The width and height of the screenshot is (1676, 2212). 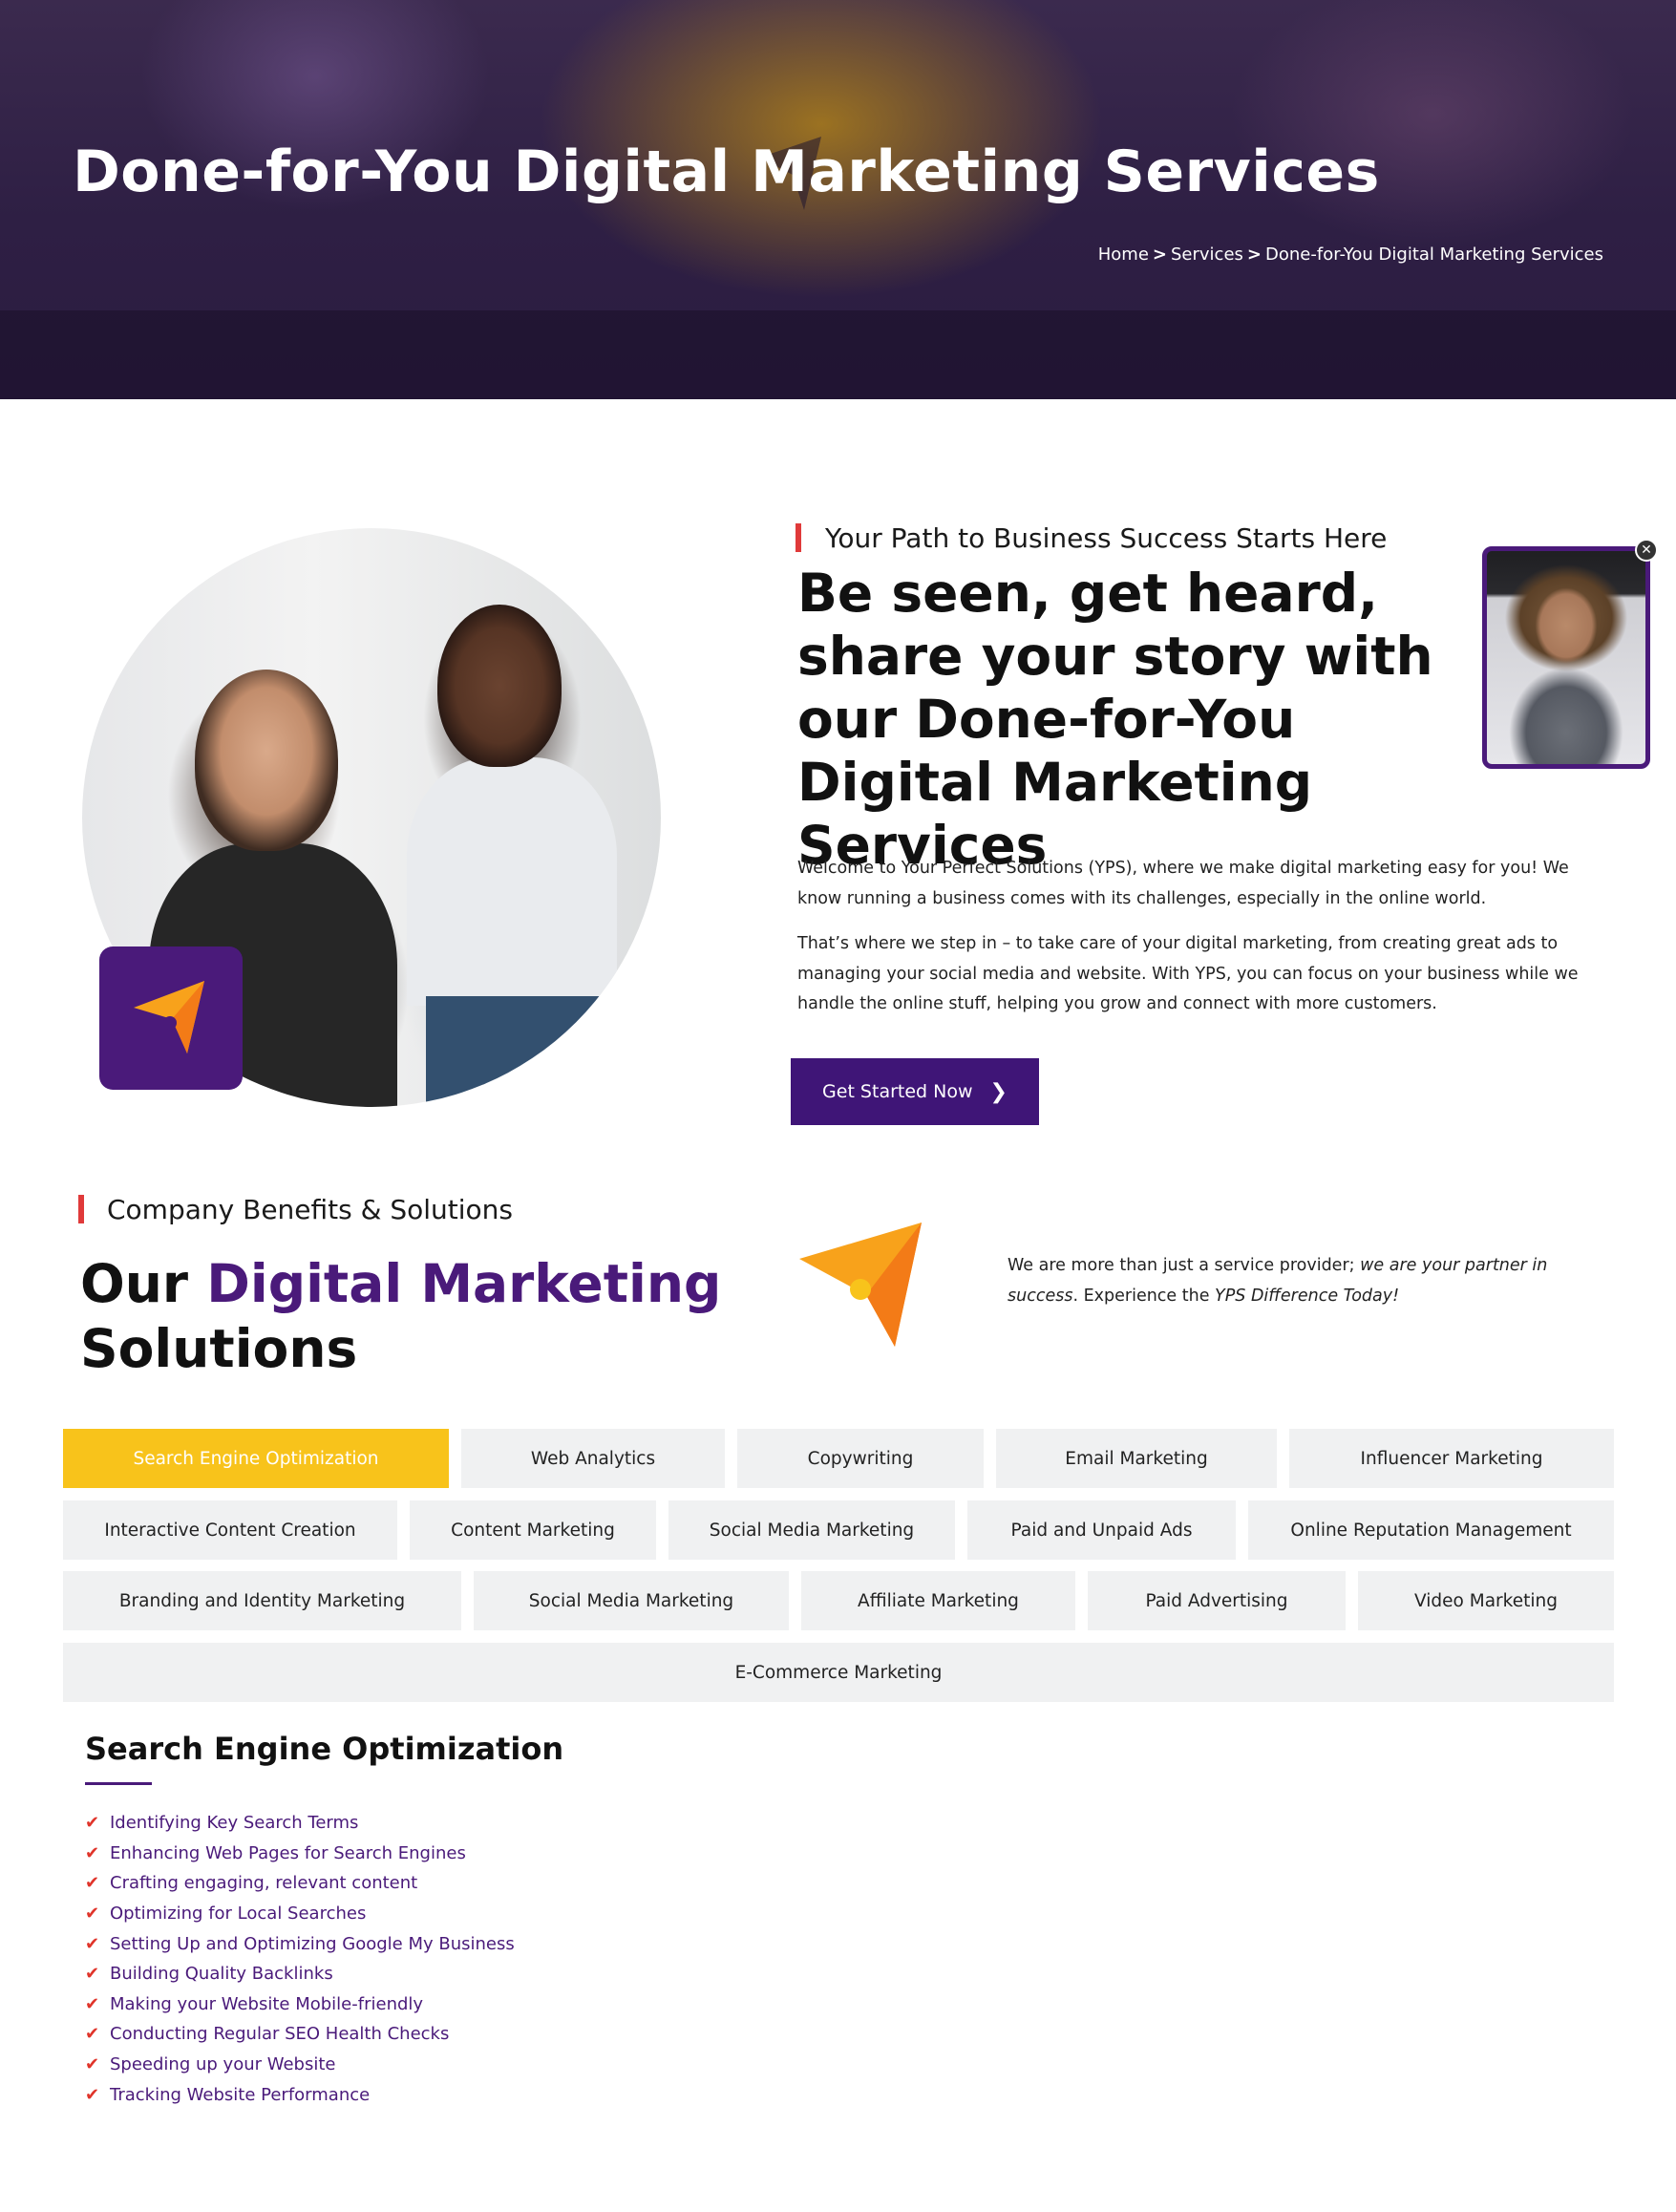 I want to click on chevron-right-icon: ❯, so click(x=998, y=1091).